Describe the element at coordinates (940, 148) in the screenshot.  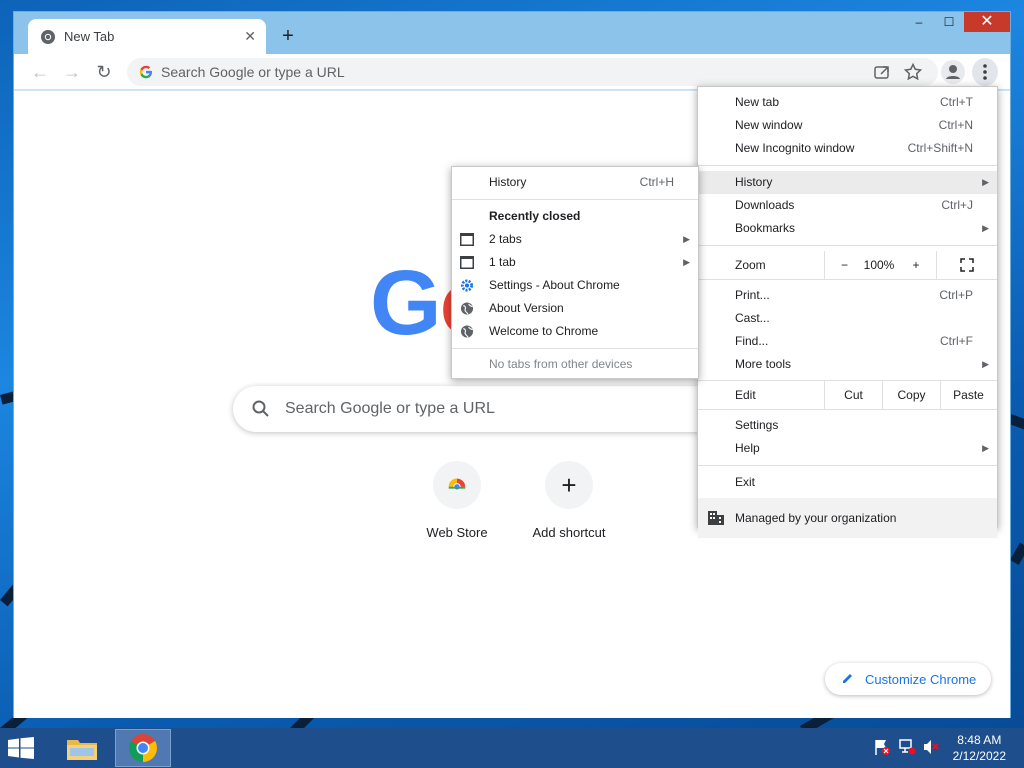
I see `menu-shortcut: Ctrl+Shift+N` at that location.